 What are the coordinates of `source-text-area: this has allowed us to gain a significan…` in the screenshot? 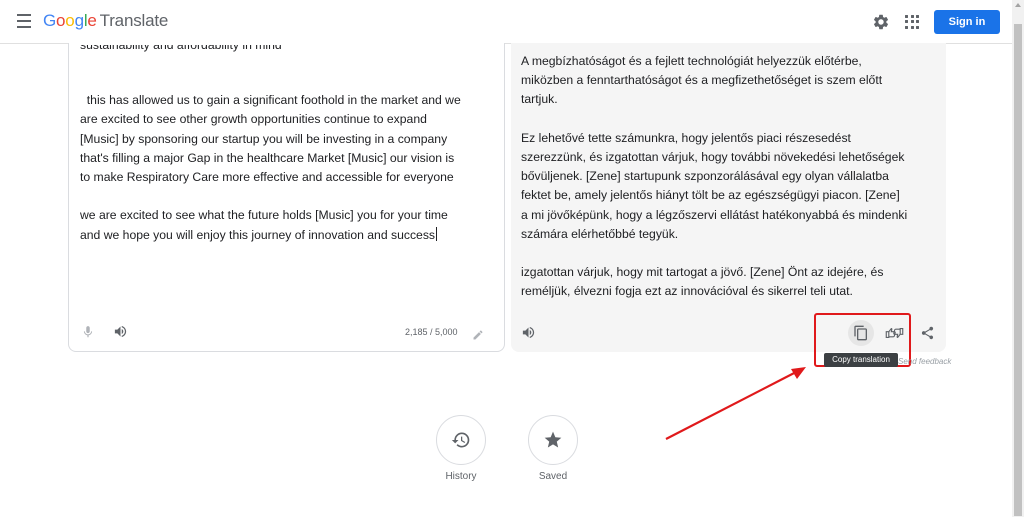 It's located at (282, 158).